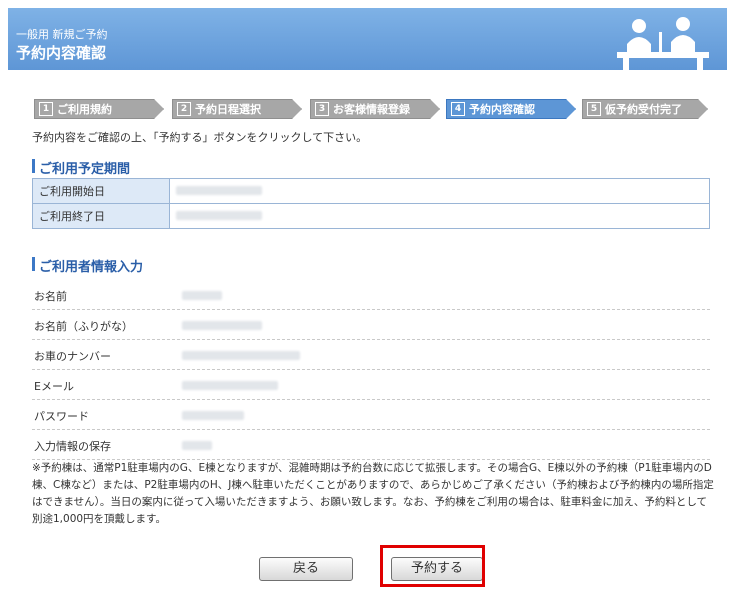 The height and width of the screenshot is (600, 741). What do you see at coordinates (432, 566) in the screenshot?
I see `highlight-box` at bounding box center [432, 566].